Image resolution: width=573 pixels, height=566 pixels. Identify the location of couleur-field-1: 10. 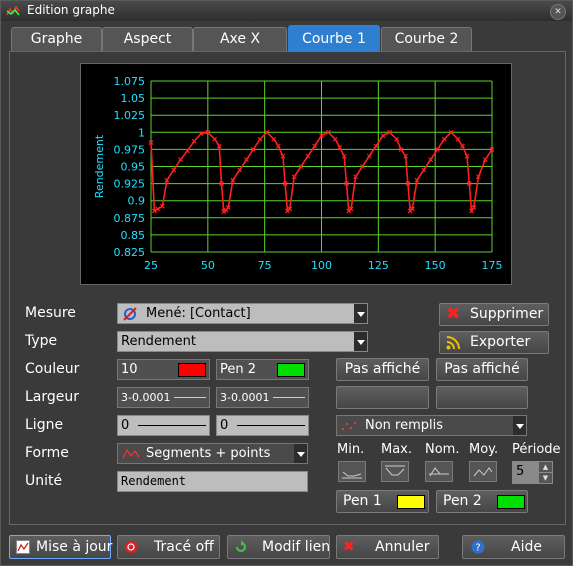
(163, 369).